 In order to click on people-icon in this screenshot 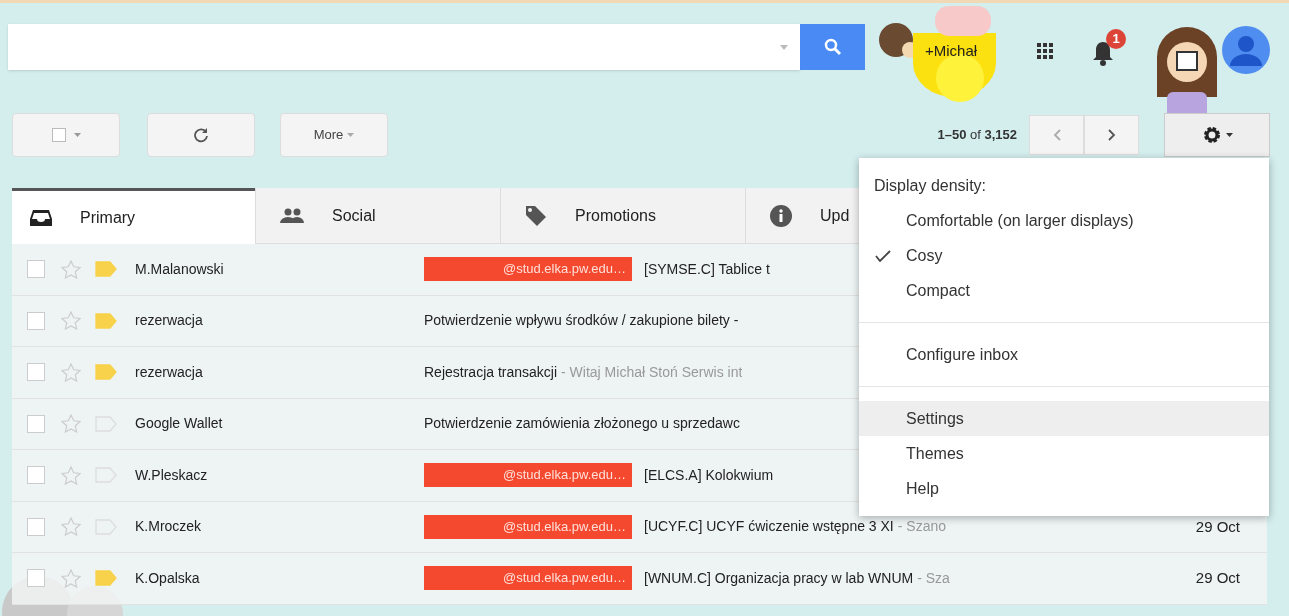, I will do `click(292, 216)`.